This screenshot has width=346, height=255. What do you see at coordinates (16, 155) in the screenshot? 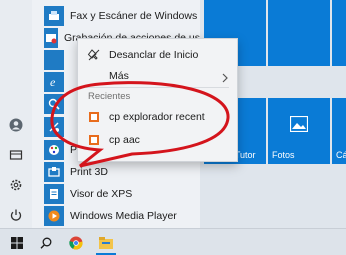
I see `documents-icon` at bounding box center [16, 155].